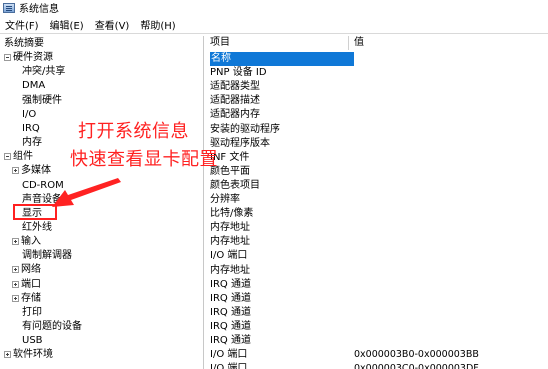  I want to click on annotation-arrow, so click(86, 192).